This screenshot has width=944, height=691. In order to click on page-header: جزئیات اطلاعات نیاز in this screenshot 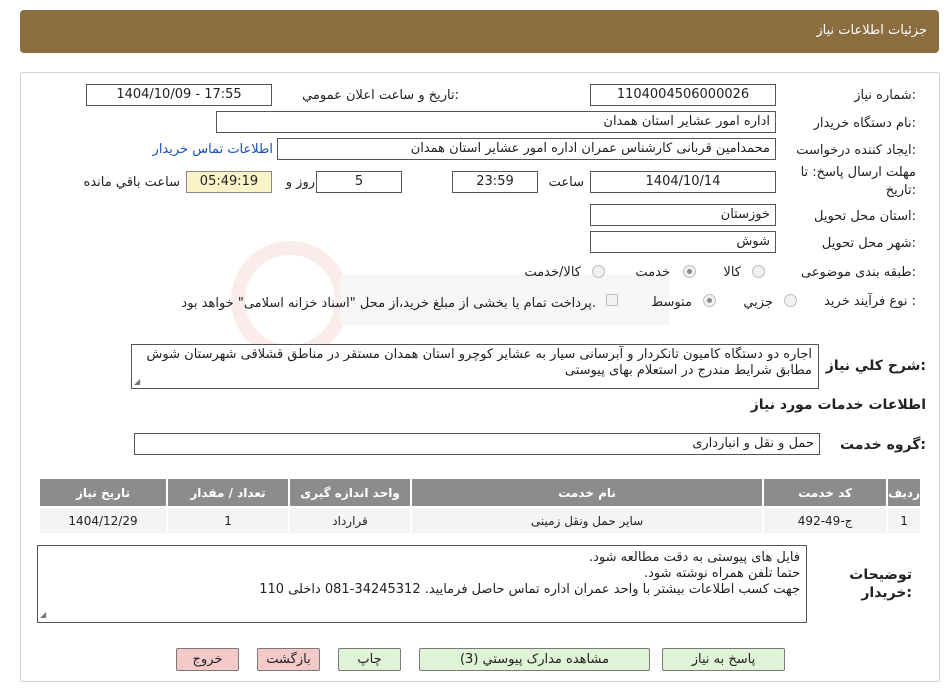, I will do `click(479, 31)`.